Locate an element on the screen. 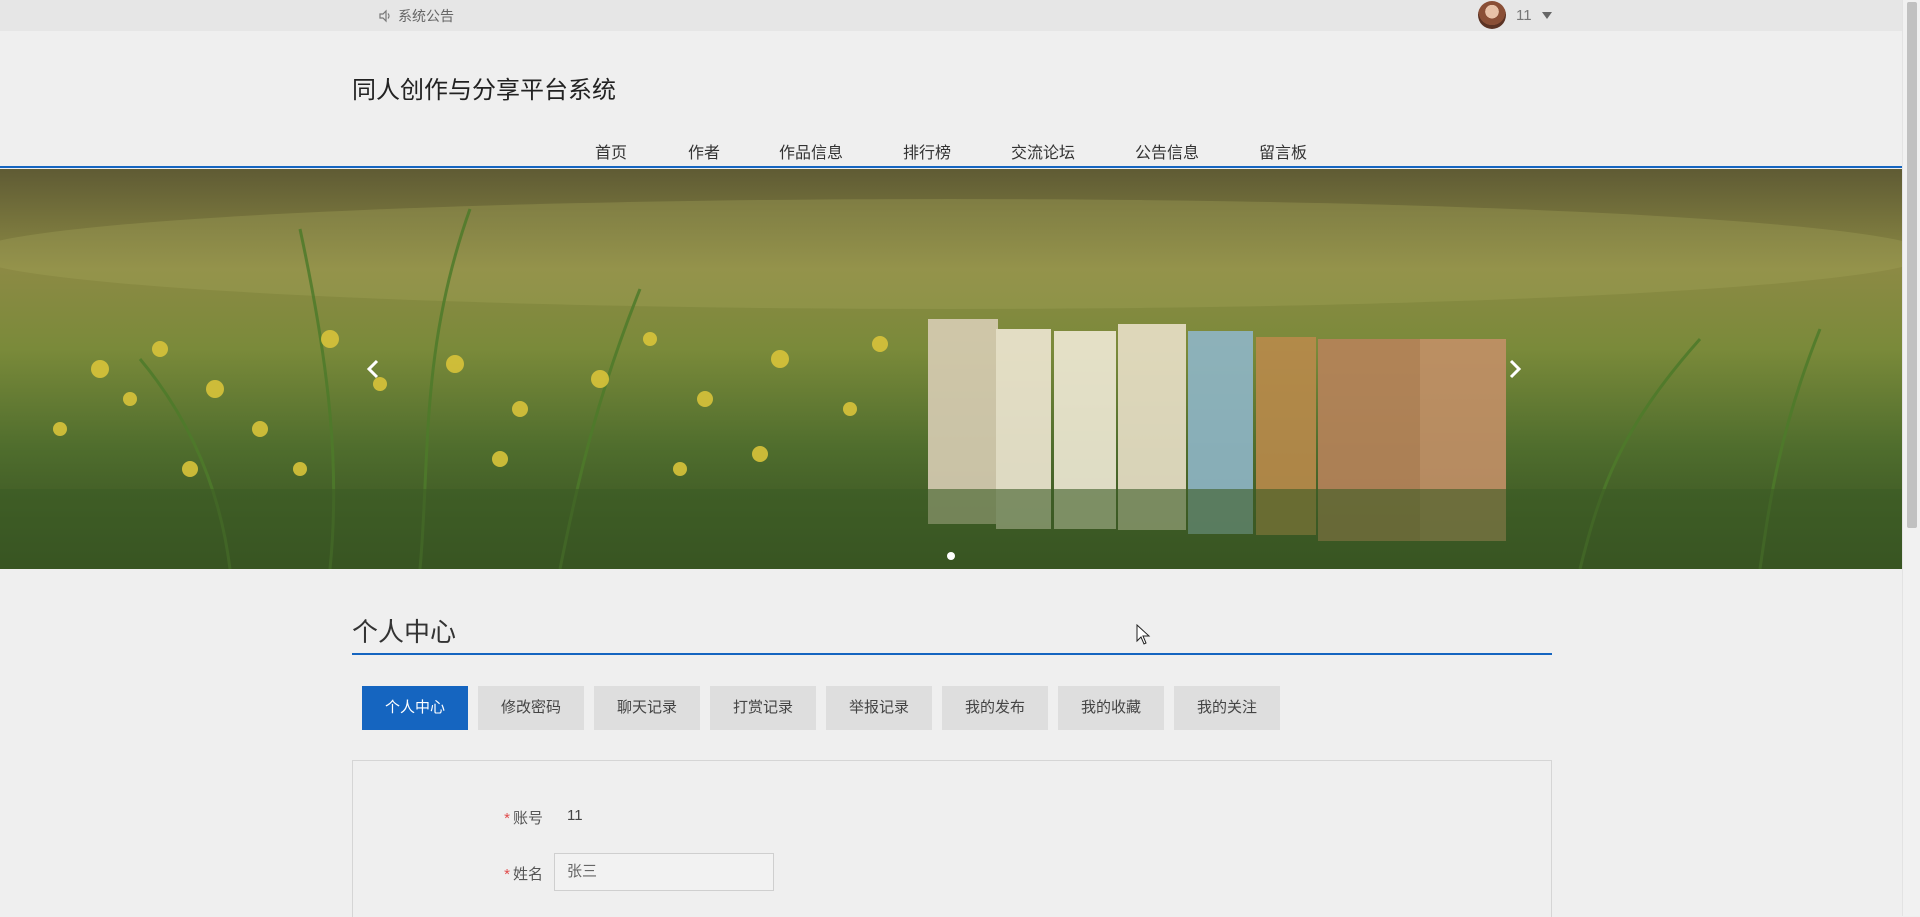 The image size is (1920, 917). tab-my-posts: 我的发布 is located at coordinates (995, 708).